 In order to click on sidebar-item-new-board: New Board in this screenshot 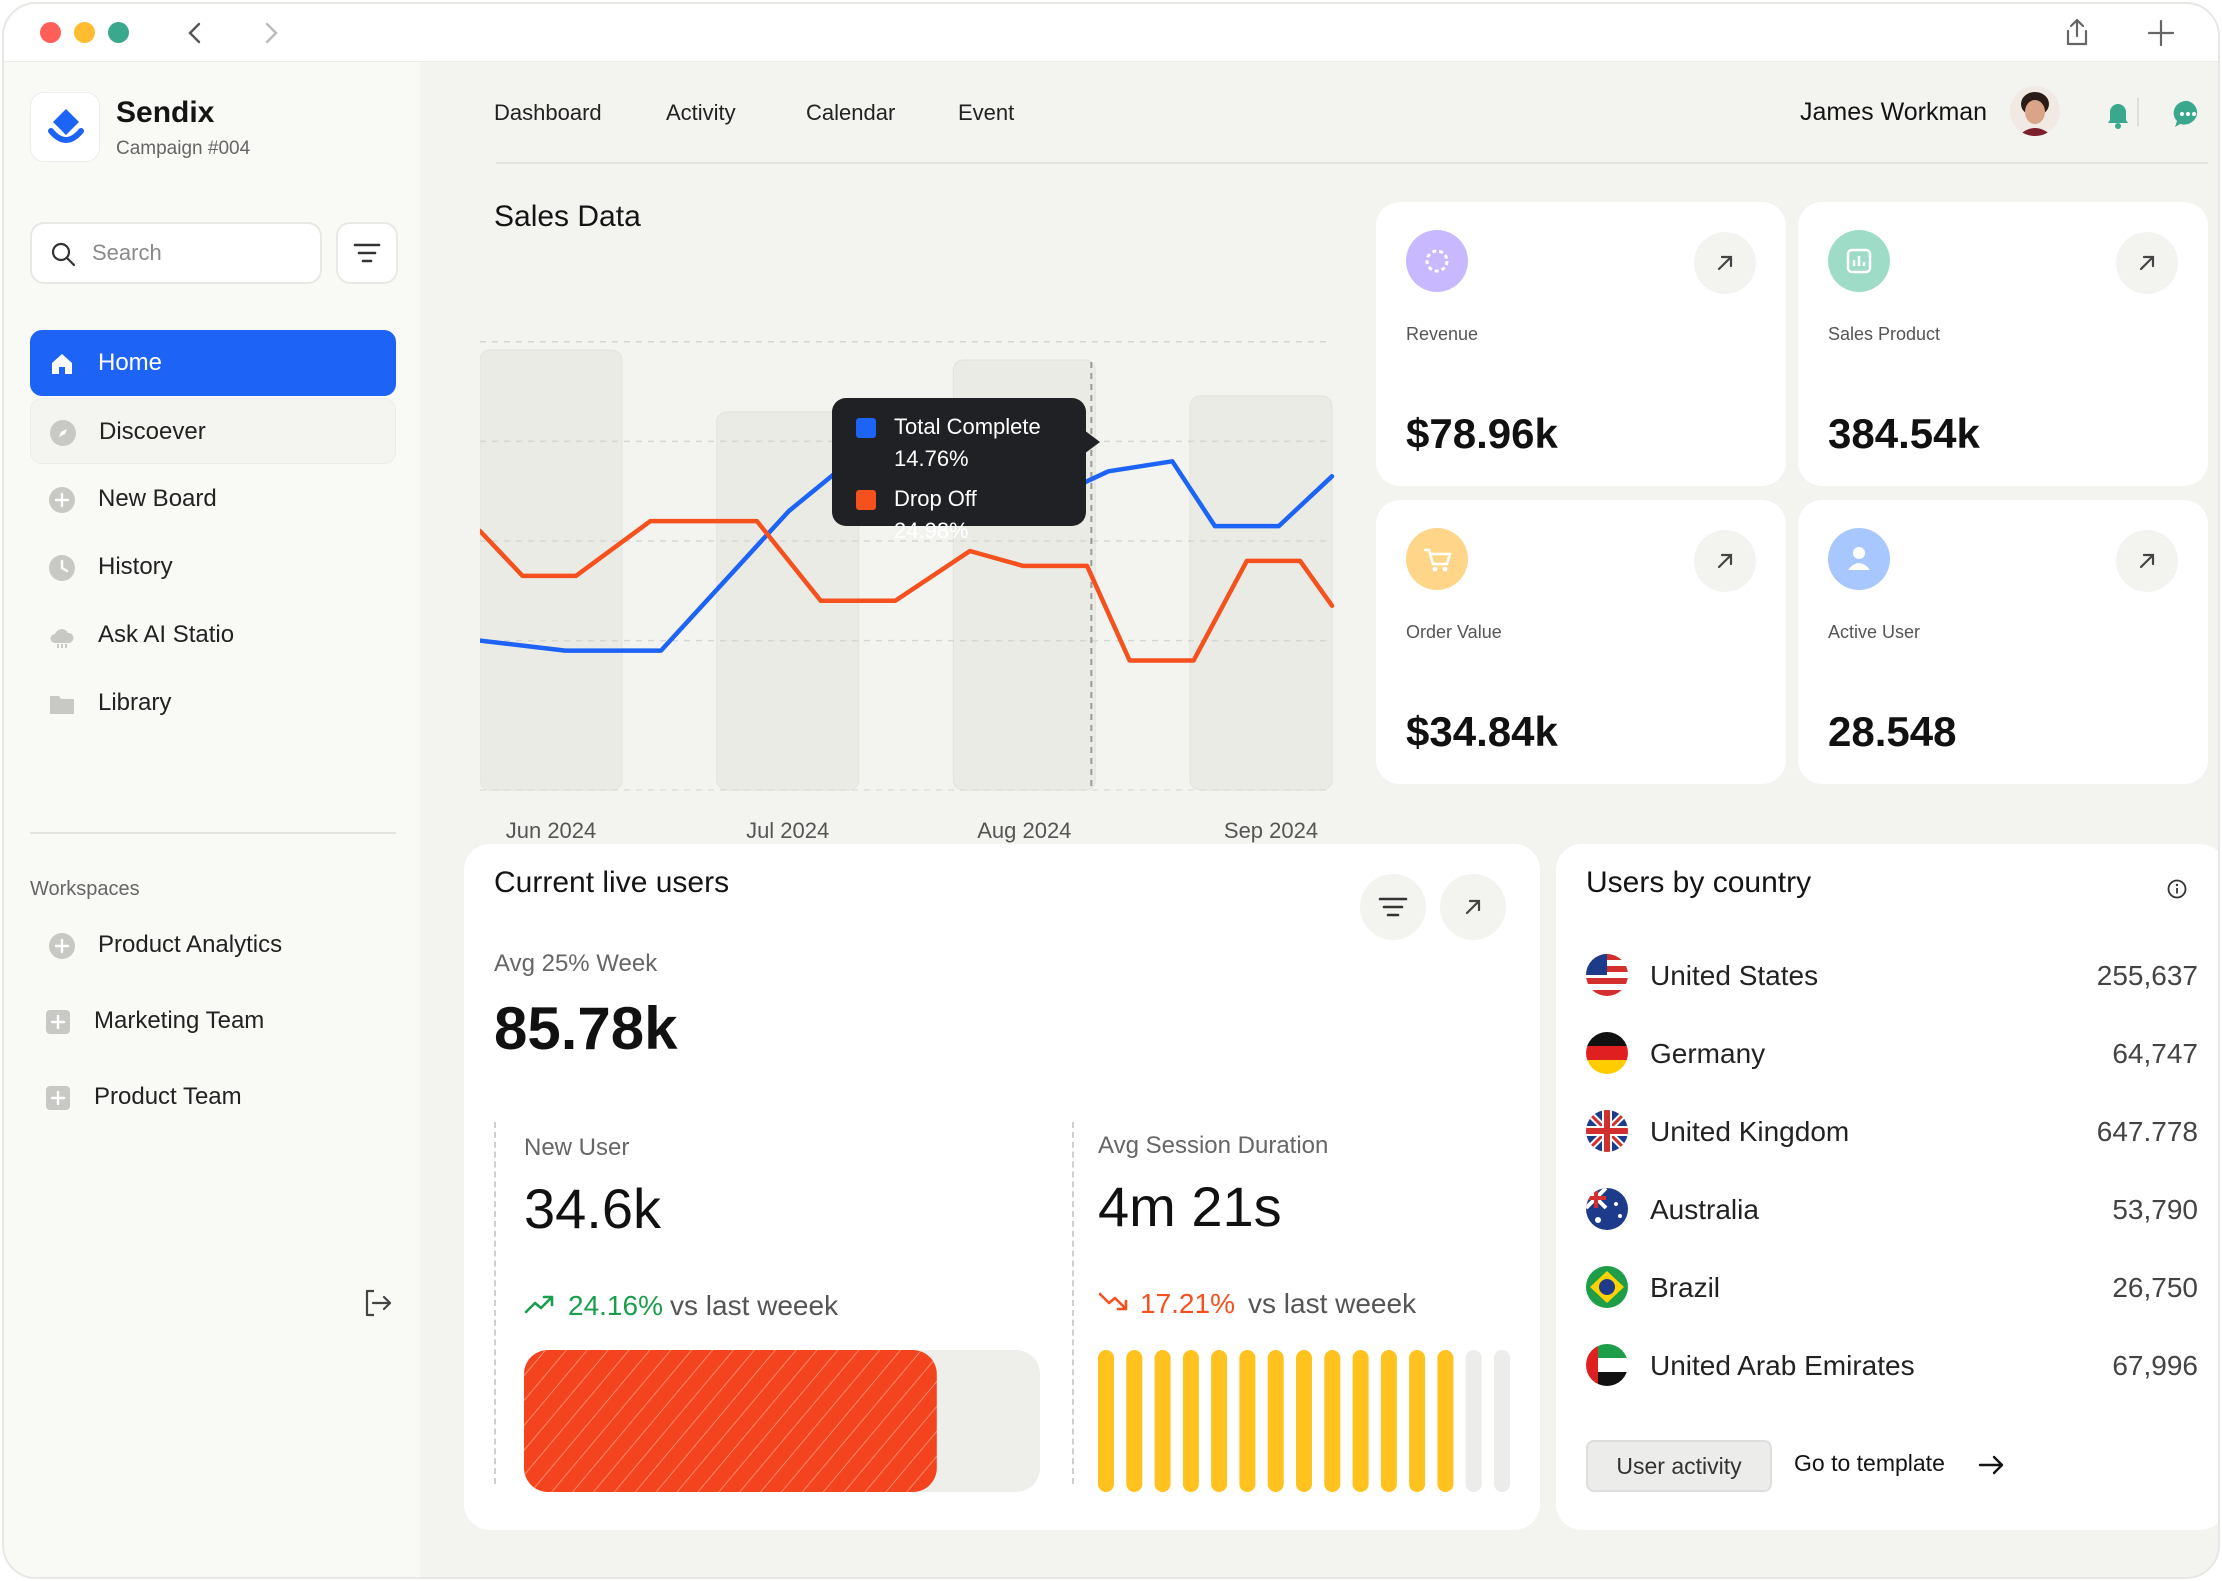, I will do `click(213, 499)`.